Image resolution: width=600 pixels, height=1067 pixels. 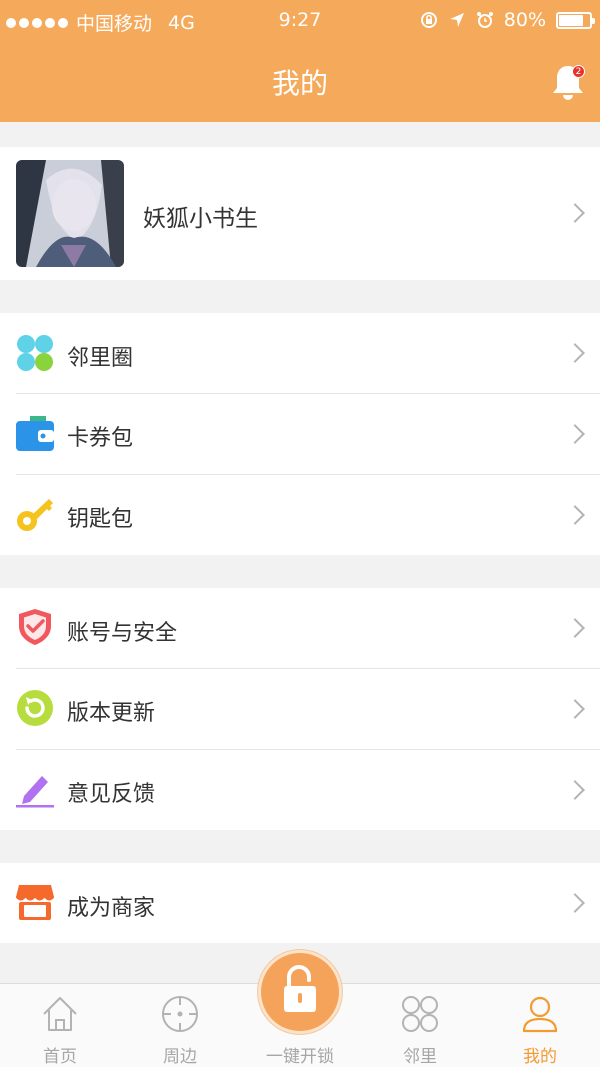 What do you see at coordinates (300, 61) in the screenshot?
I see `app-header: 中国移动 4G 9:27 80% 我的 2` at bounding box center [300, 61].